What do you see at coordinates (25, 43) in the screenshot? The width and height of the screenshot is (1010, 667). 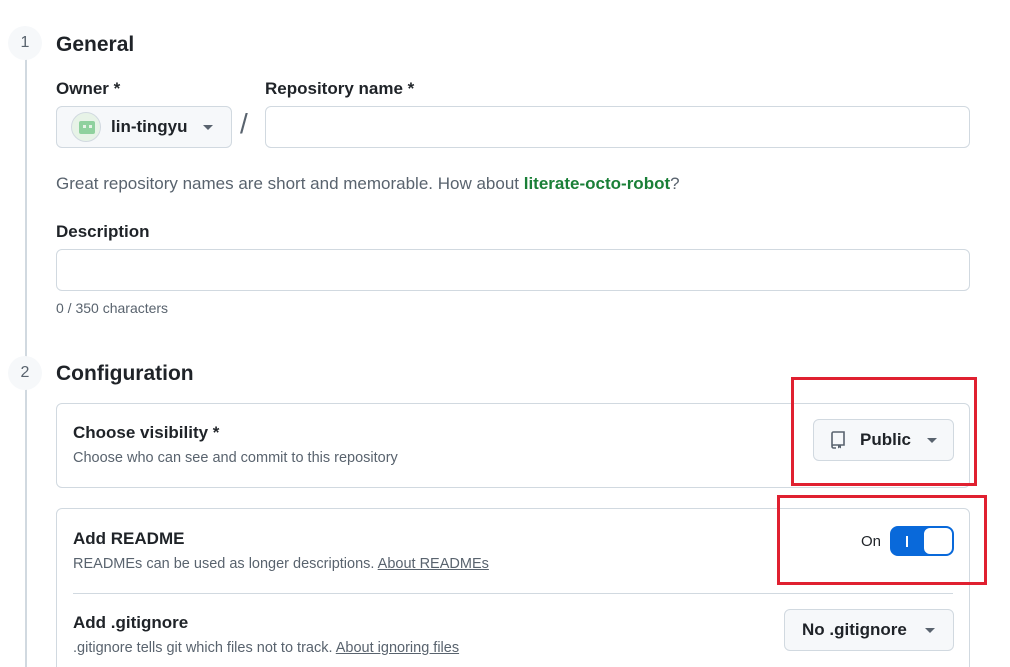 I see `step-number-1: 1` at bounding box center [25, 43].